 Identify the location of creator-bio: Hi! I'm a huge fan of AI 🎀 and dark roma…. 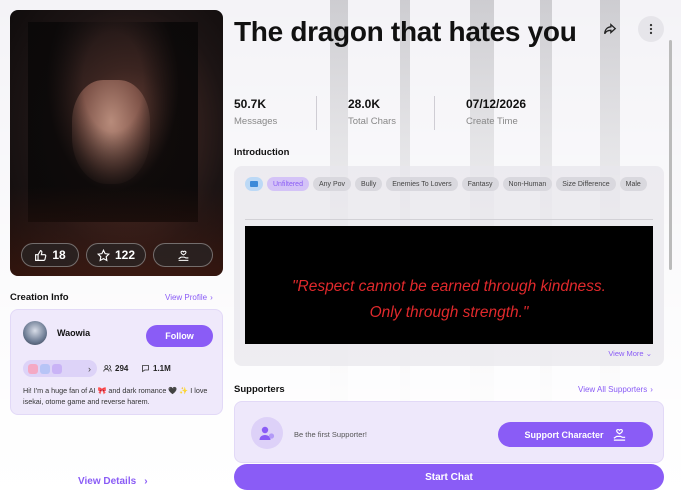
(115, 396).